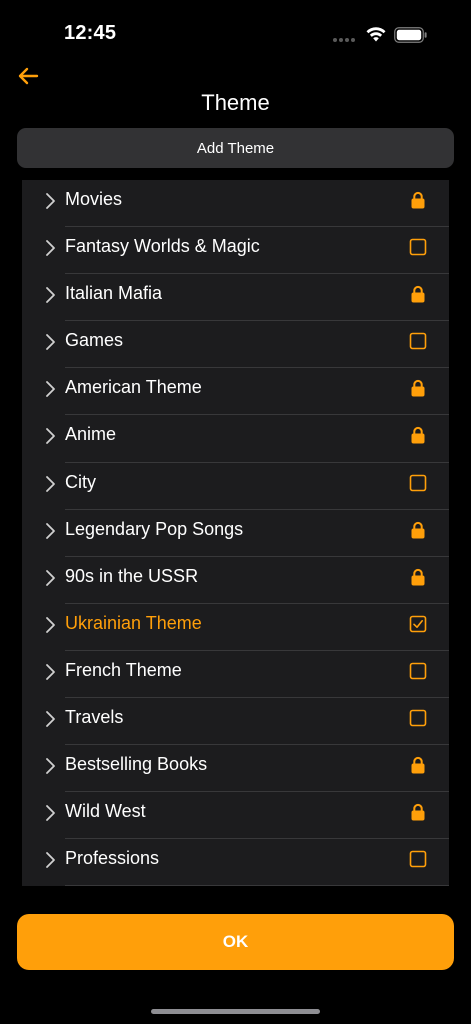 Image resolution: width=471 pixels, height=1024 pixels. What do you see at coordinates (133, 387) in the screenshot?
I see `theme-label: American Theme` at bounding box center [133, 387].